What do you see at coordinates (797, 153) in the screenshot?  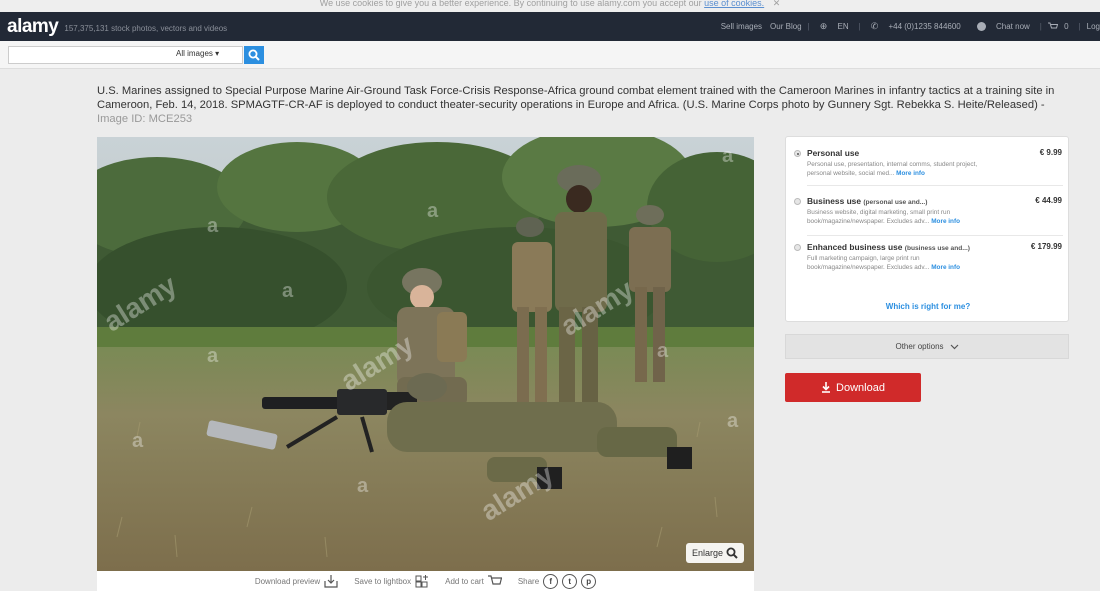 I see `radio-personal` at bounding box center [797, 153].